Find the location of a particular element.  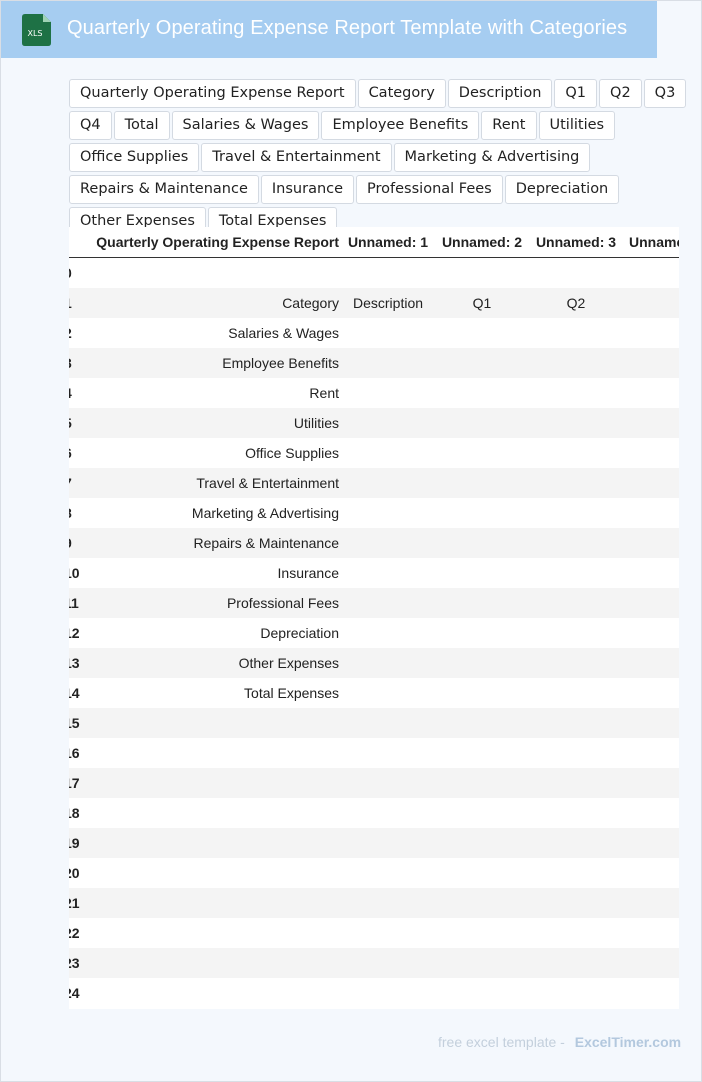

row-index: 14 is located at coordinates (75, 693).